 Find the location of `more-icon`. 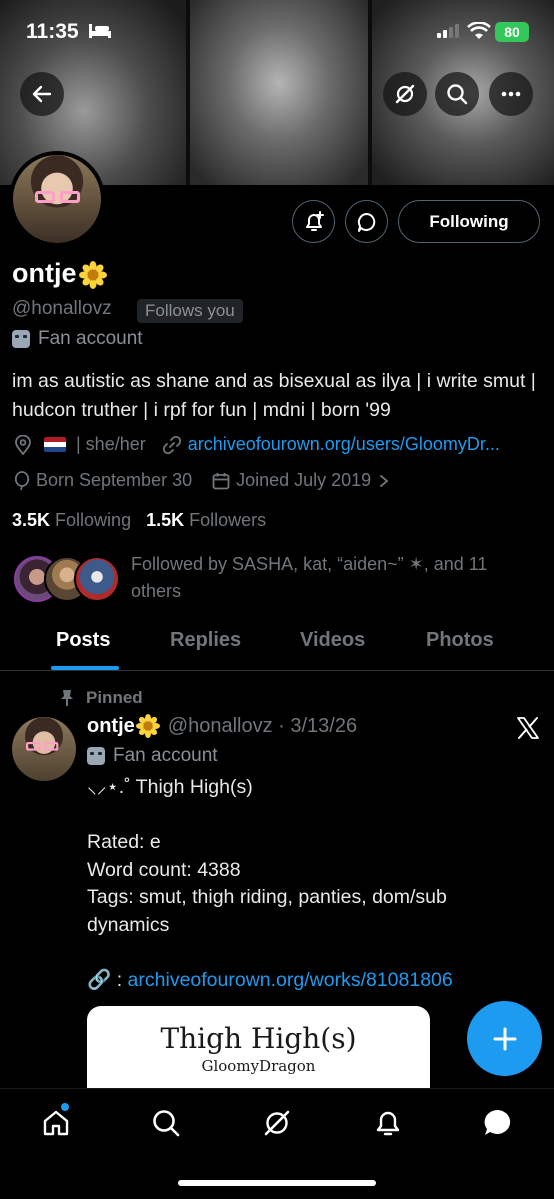

more-icon is located at coordinates (511, 94).